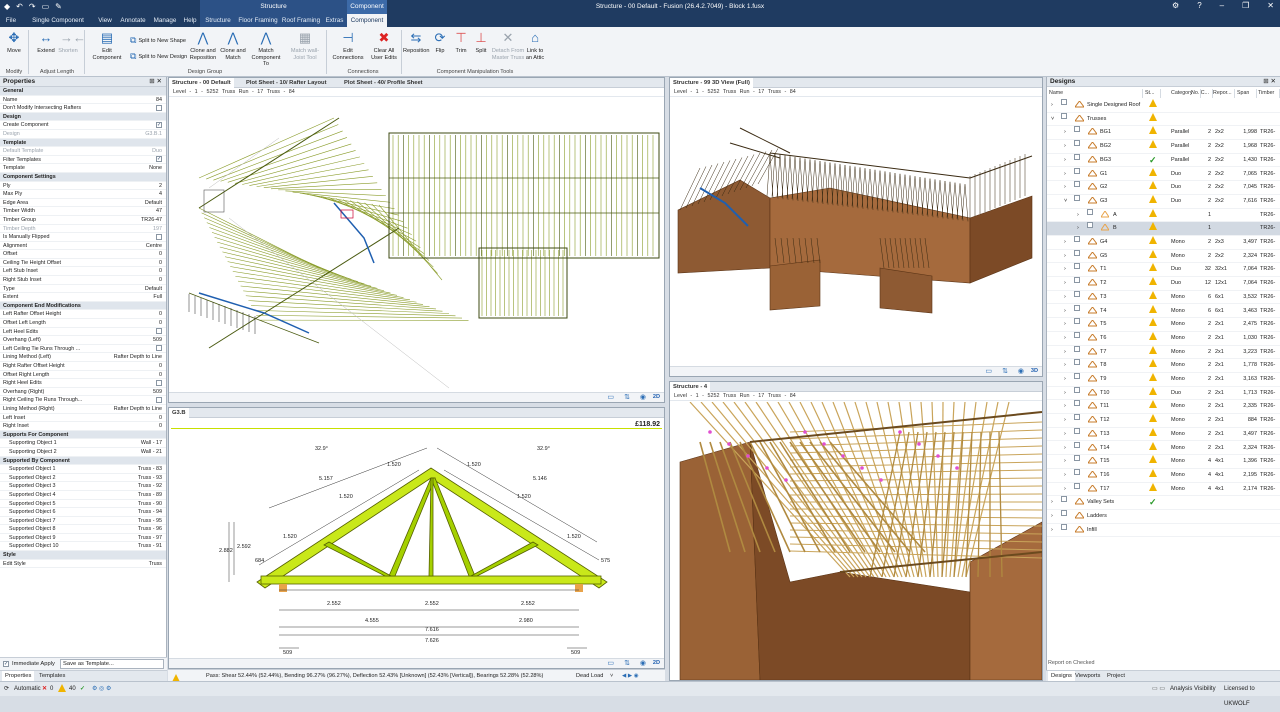  What do you see at coordinates (334, 20) in the screenshot?
I see `tab-extras: Extras` at bounding box center [334, 20].